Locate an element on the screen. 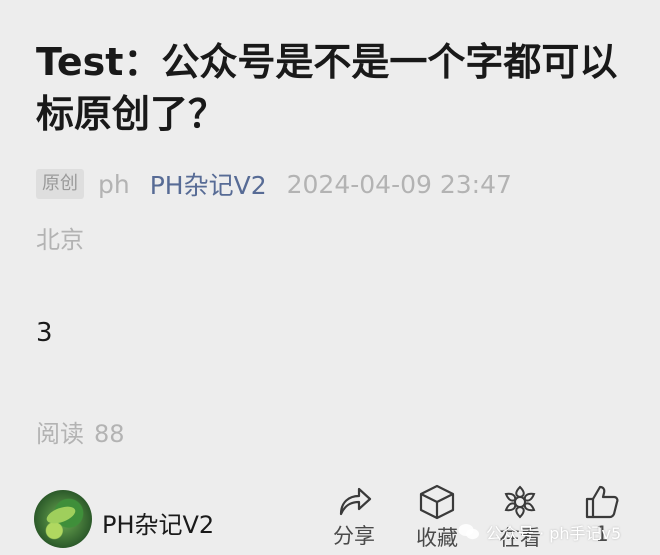 This screenshot has width=660, height=555. share-button: 分享 is located at coordinates (354, 517).